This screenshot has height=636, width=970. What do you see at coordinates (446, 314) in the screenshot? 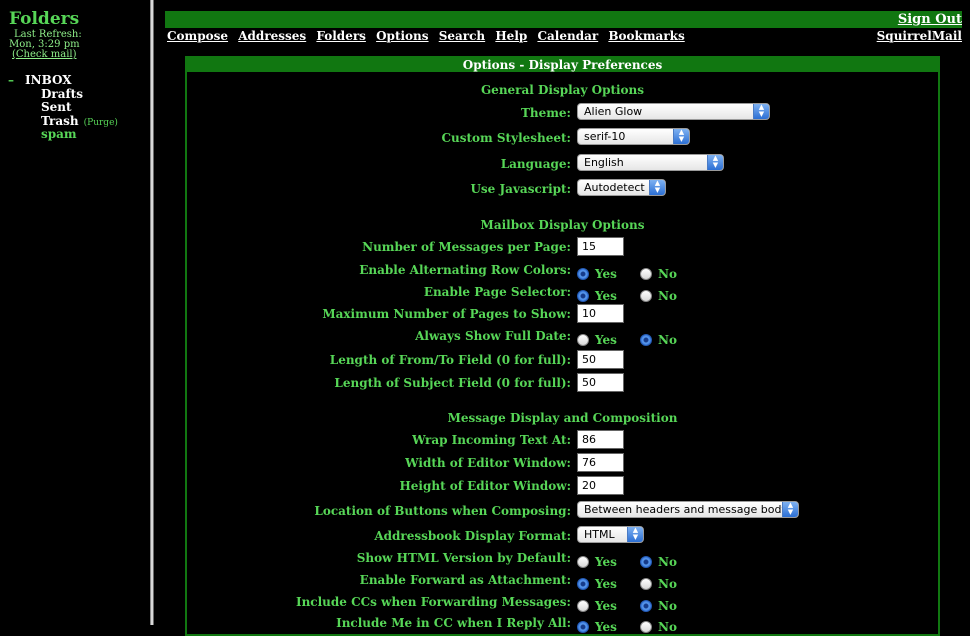
I see `max-pages-label: Maximum Number of Pages to Show:` at bounding box center [446, 314].